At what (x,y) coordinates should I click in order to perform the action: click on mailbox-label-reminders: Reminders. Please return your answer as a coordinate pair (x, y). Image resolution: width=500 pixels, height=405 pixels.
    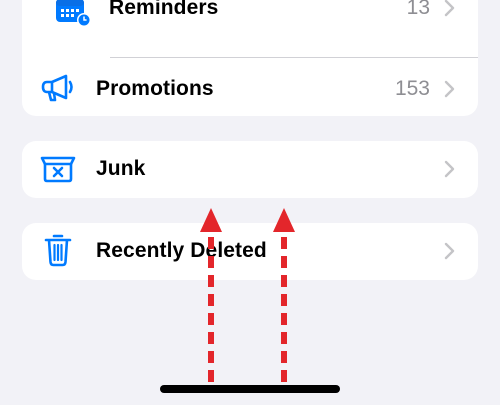
    Looking at the image, I should click on (164, 9).